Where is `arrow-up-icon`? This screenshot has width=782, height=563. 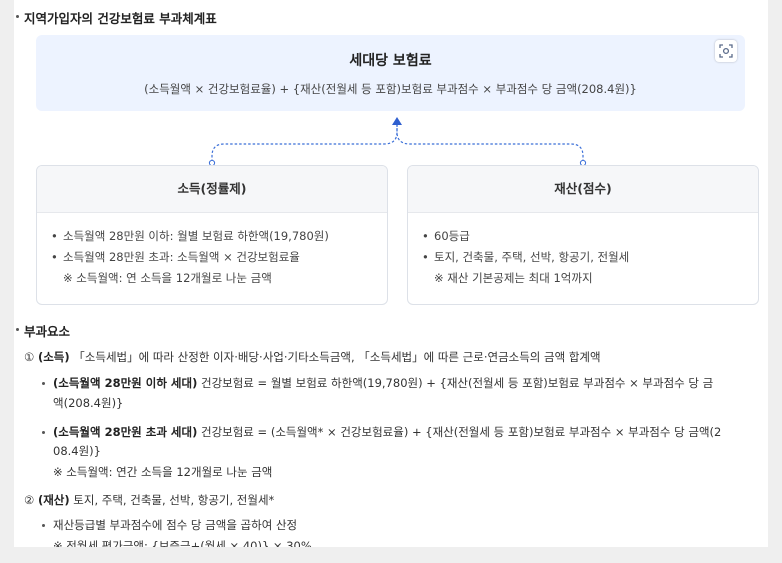 arrow-up-icon is located at coordinates (397, 121).